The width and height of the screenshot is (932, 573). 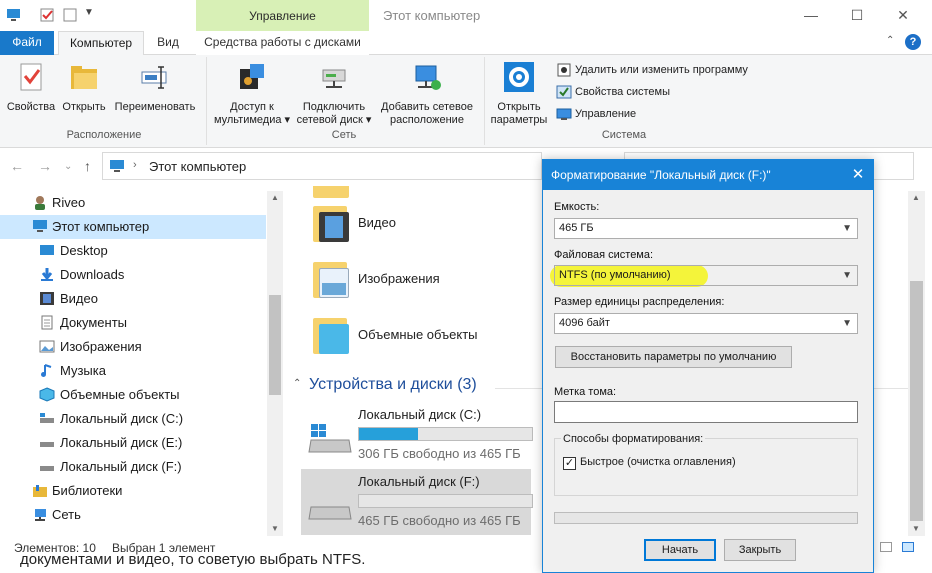 What do you see at coordinates (706, 323) in the screenshot?
I see `allocation-select: 4096 байт ▼` at bounding box center [706, 323].